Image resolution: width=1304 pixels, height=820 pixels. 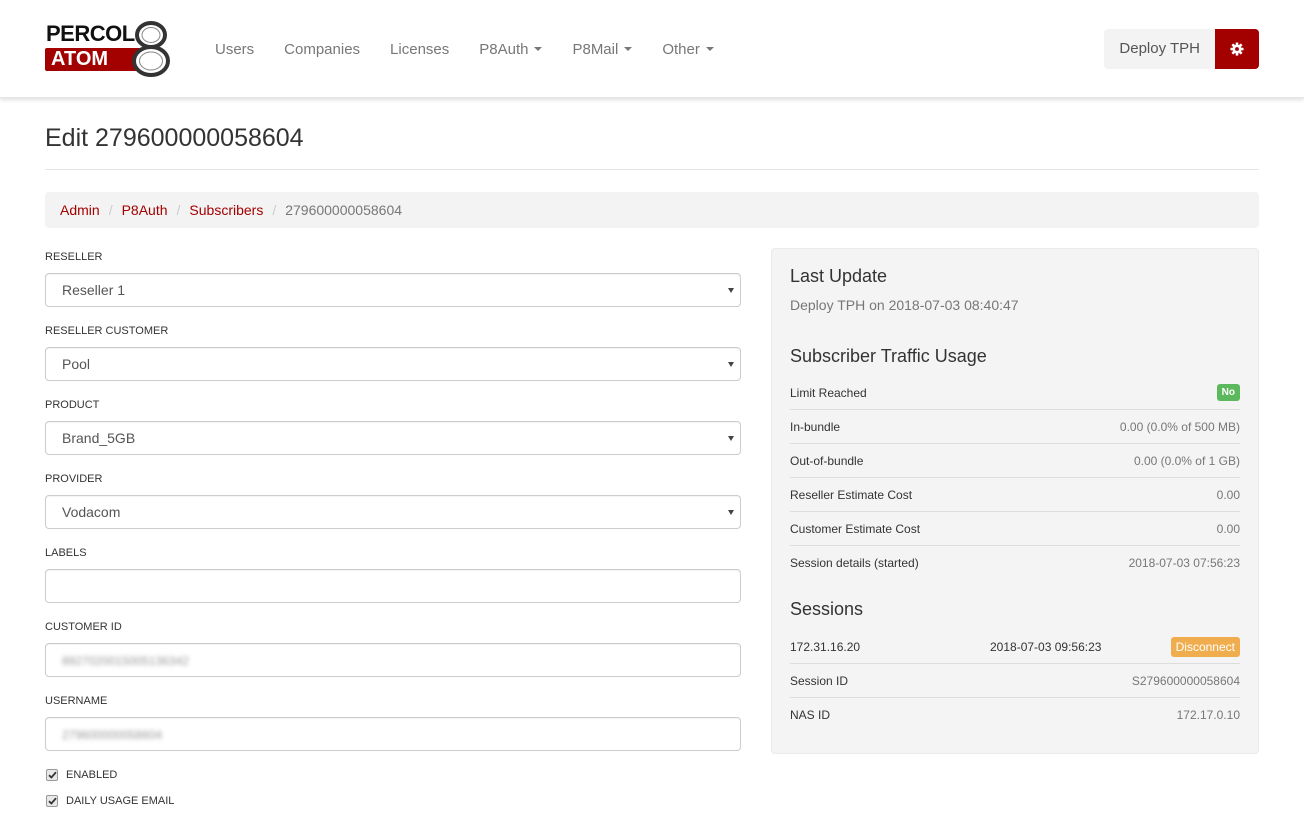 I want to click on customer-estimate-cost-value: 0.00, so click(x=1228, y=528).